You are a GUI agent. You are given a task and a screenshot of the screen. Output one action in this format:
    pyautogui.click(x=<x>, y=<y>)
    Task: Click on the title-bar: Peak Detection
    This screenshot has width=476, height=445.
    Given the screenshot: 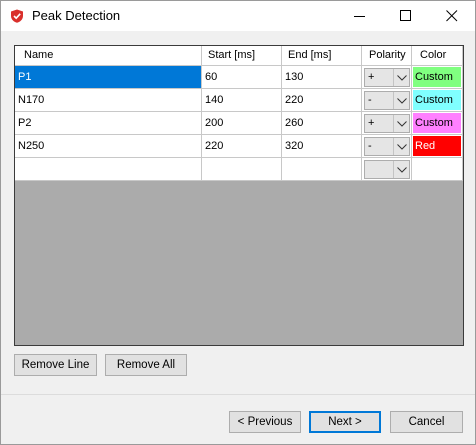 What is the action you would take?
    pyautogui.click(x=238, y=16)
    